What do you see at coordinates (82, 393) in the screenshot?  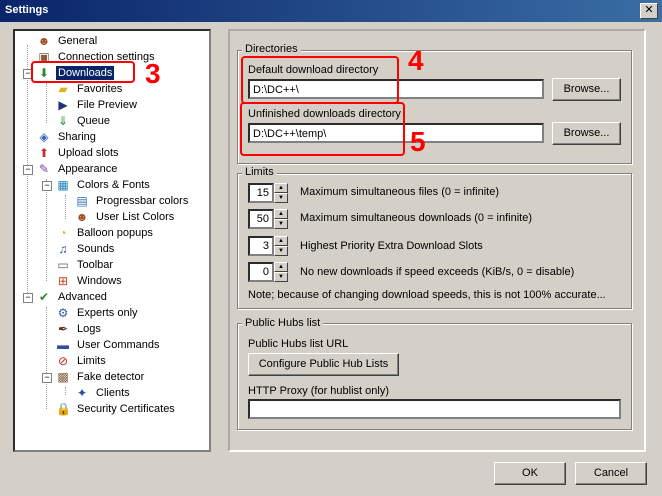 I see `client-icon: ✦` at bounding box center [82, 393].